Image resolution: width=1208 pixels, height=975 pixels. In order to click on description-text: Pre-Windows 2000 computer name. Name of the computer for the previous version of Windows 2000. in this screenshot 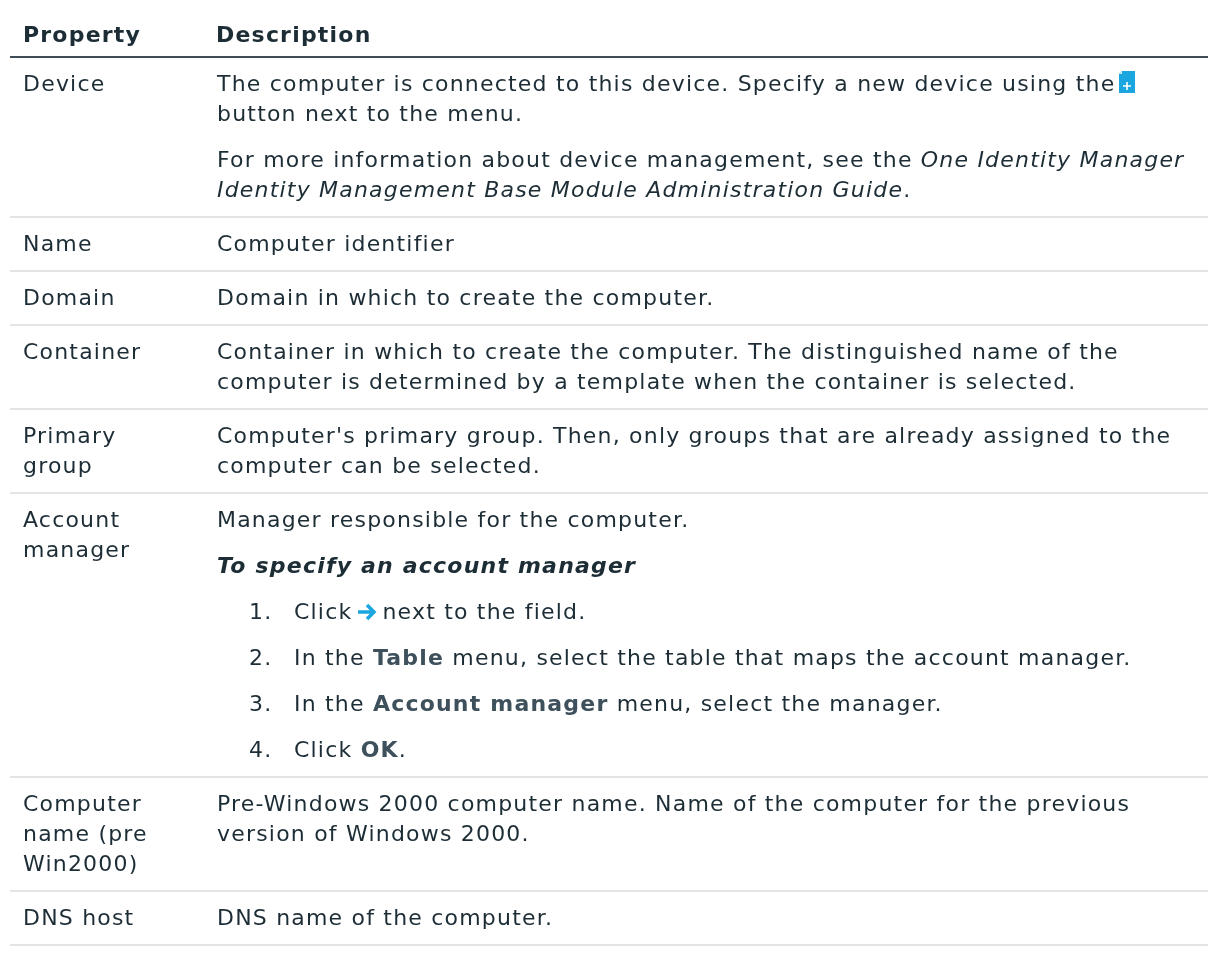, I will do `click(674, 818)`.